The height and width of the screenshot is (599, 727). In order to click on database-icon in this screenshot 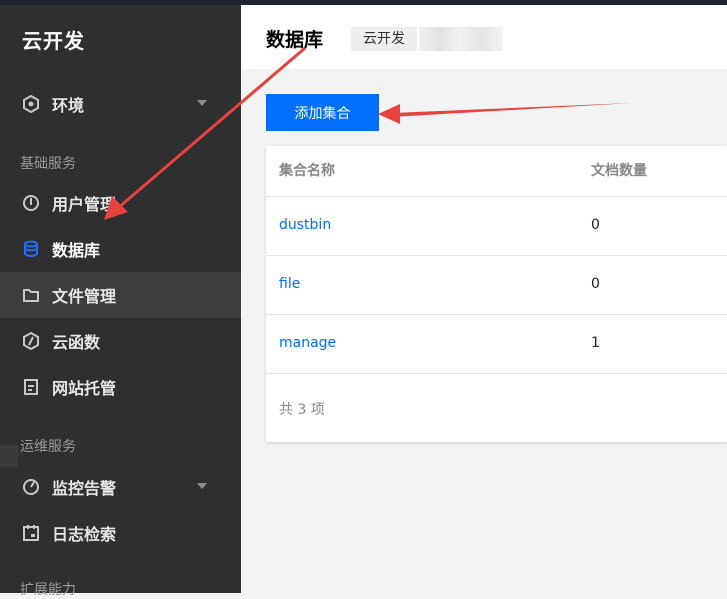, I will do `click(31, 249)`.